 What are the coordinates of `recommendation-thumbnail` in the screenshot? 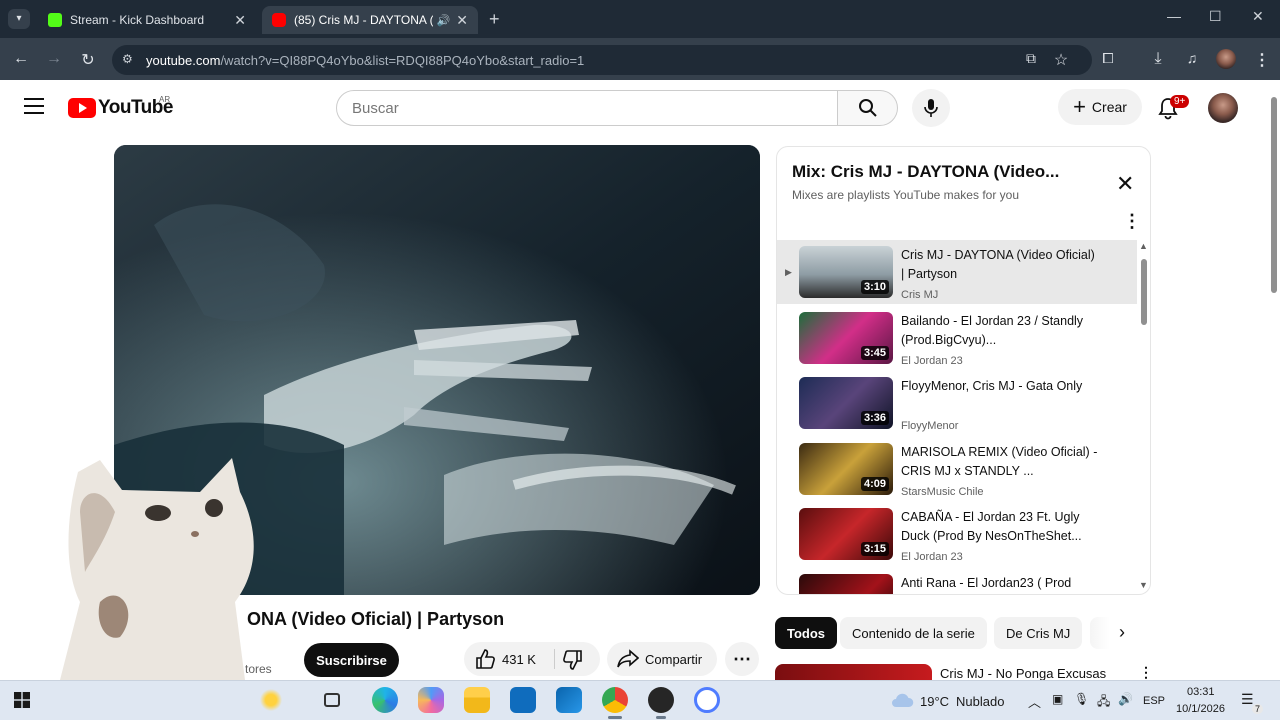 It's located at (853, 672).